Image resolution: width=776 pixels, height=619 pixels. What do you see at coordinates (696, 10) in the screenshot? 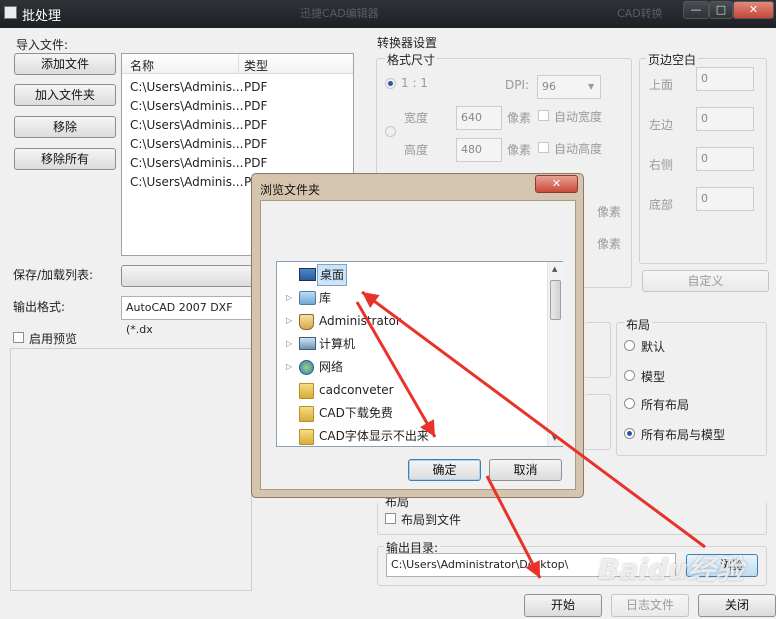
I see `minimize-button: —` at bounding box center [696, 10].